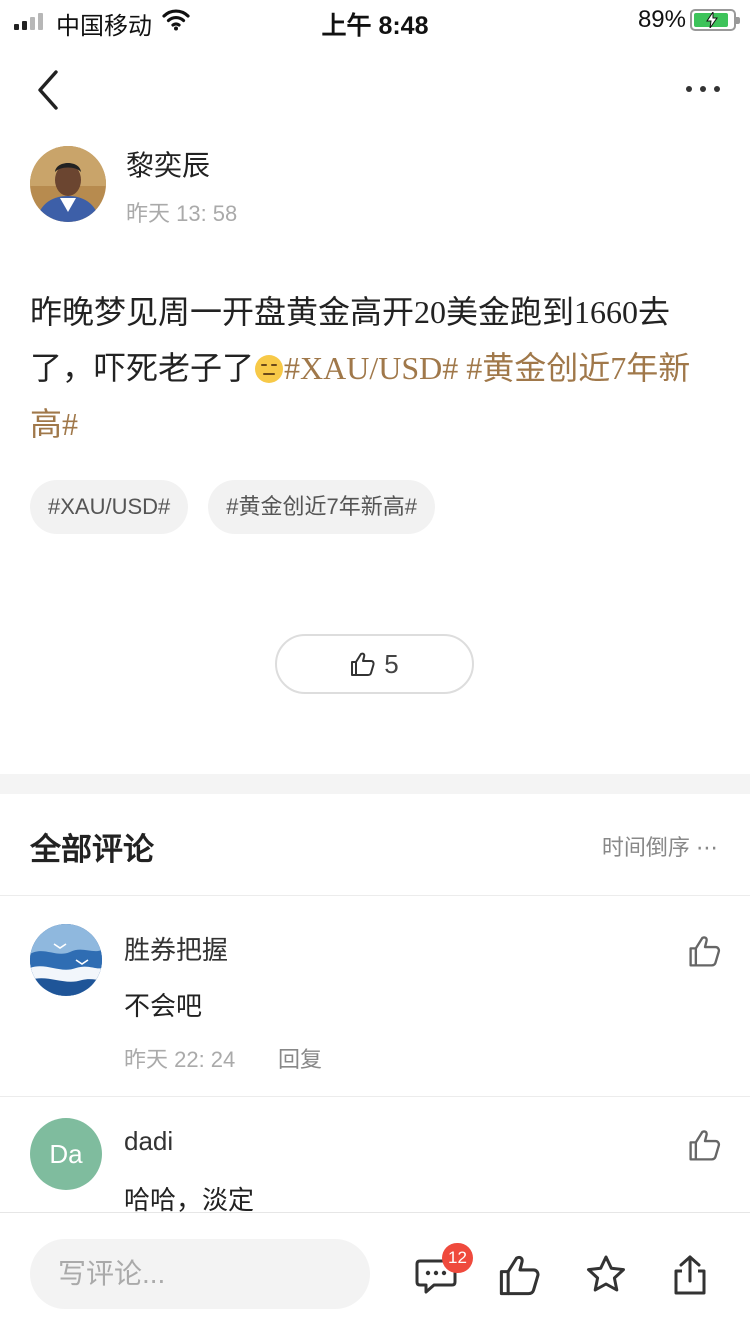 The width and height of the screenshot is (750, 1334). What do you see at coordinates (163, 1006) in the screenshot?
I see `comment-text: 不会吧` at bounding box center [163, 1006].